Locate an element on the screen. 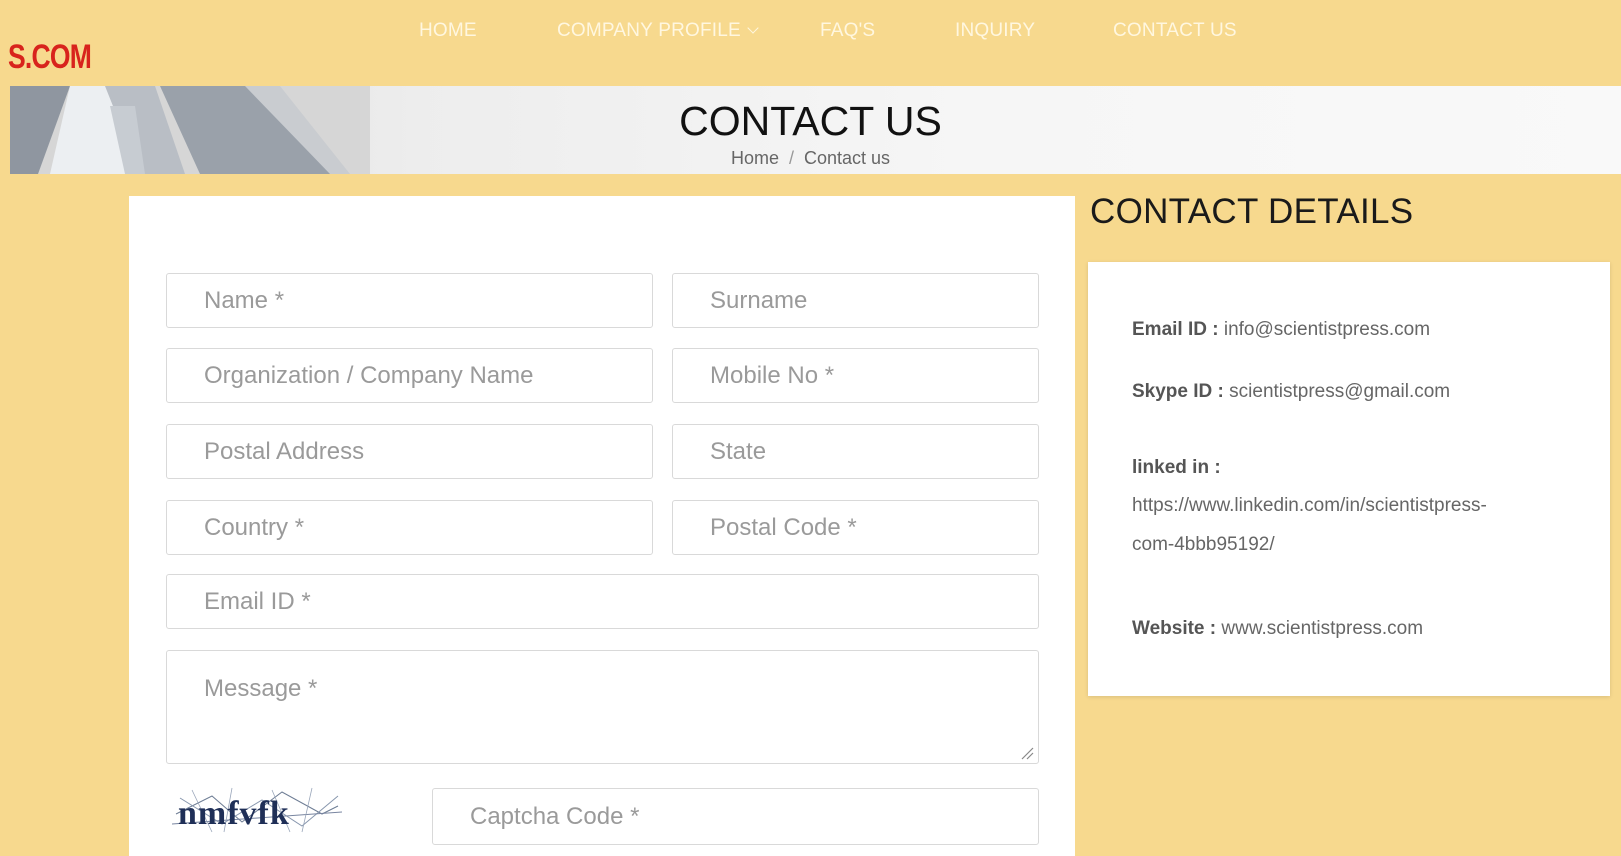 The width and height of the screenshot is (1621, 856). linkedin-detail-value-line2: com-4bbb95192/ is located at coordinates (1203, 545).